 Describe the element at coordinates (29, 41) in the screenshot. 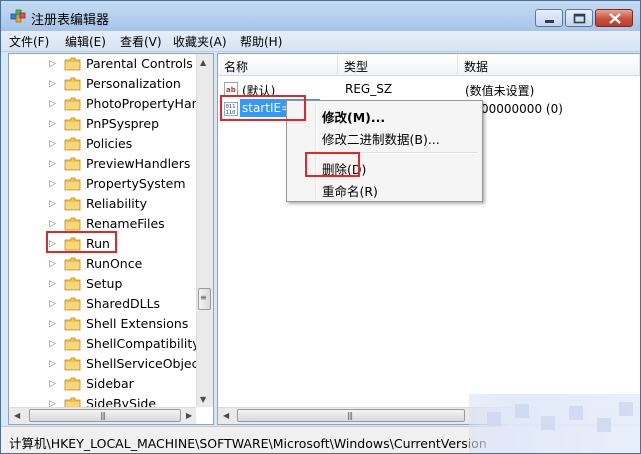

I see `menu-file: 文件(F)` at that location.